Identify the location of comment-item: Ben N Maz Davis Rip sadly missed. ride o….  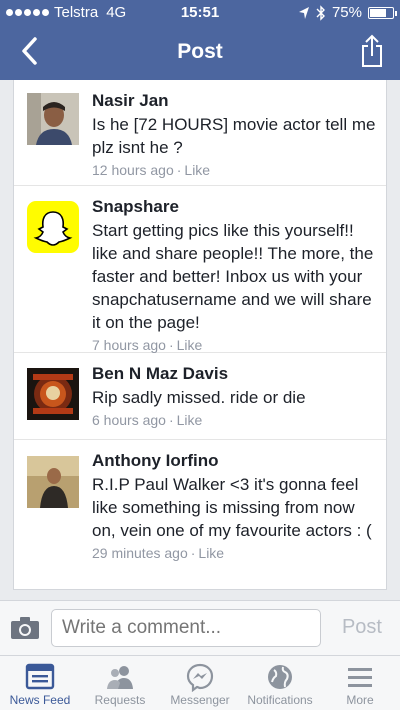
(200, 396).